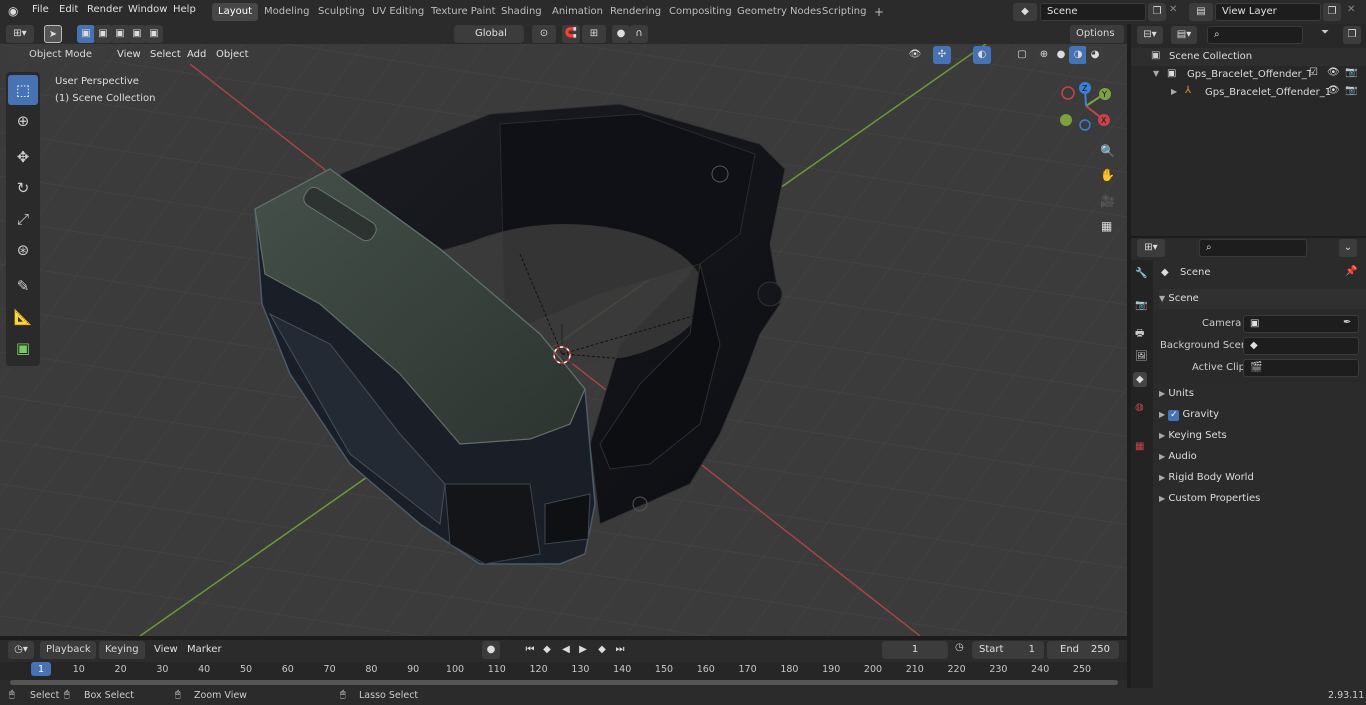  What do you see at coordinates (13, 11) in the screenshot?
I see `blender-logo-icon: ◉` at bounding box center [13, 11].